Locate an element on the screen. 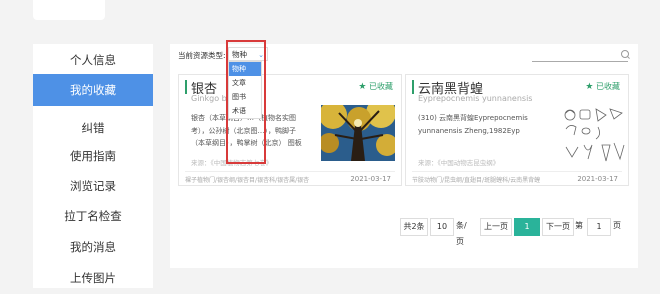  sidebar-item-label: 个人信息 is located at coordinates (93, 60).